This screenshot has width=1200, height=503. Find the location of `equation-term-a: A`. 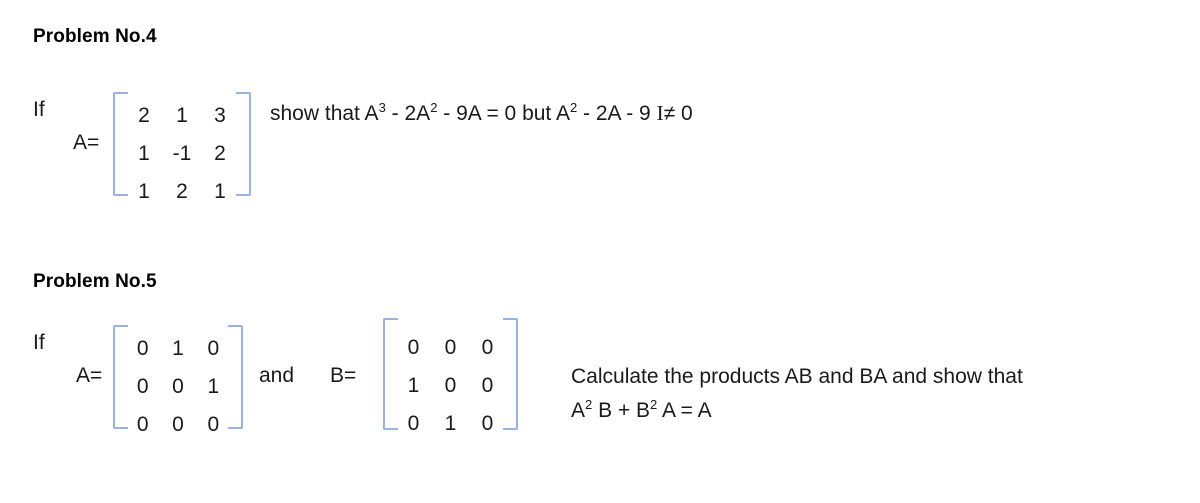

equation-term-a: A is located at coordinates (578, 410).